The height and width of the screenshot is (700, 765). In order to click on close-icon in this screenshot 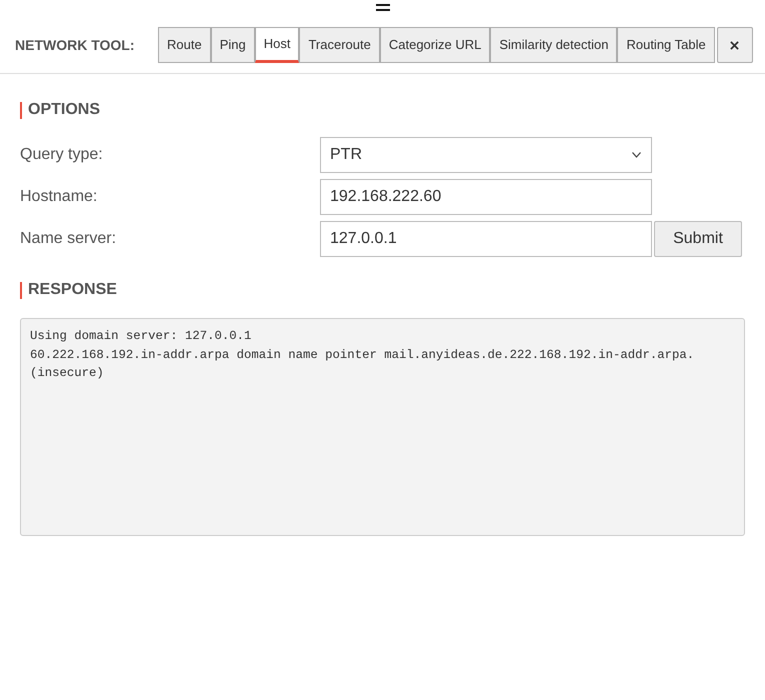, I will do `click(735, 45)`.